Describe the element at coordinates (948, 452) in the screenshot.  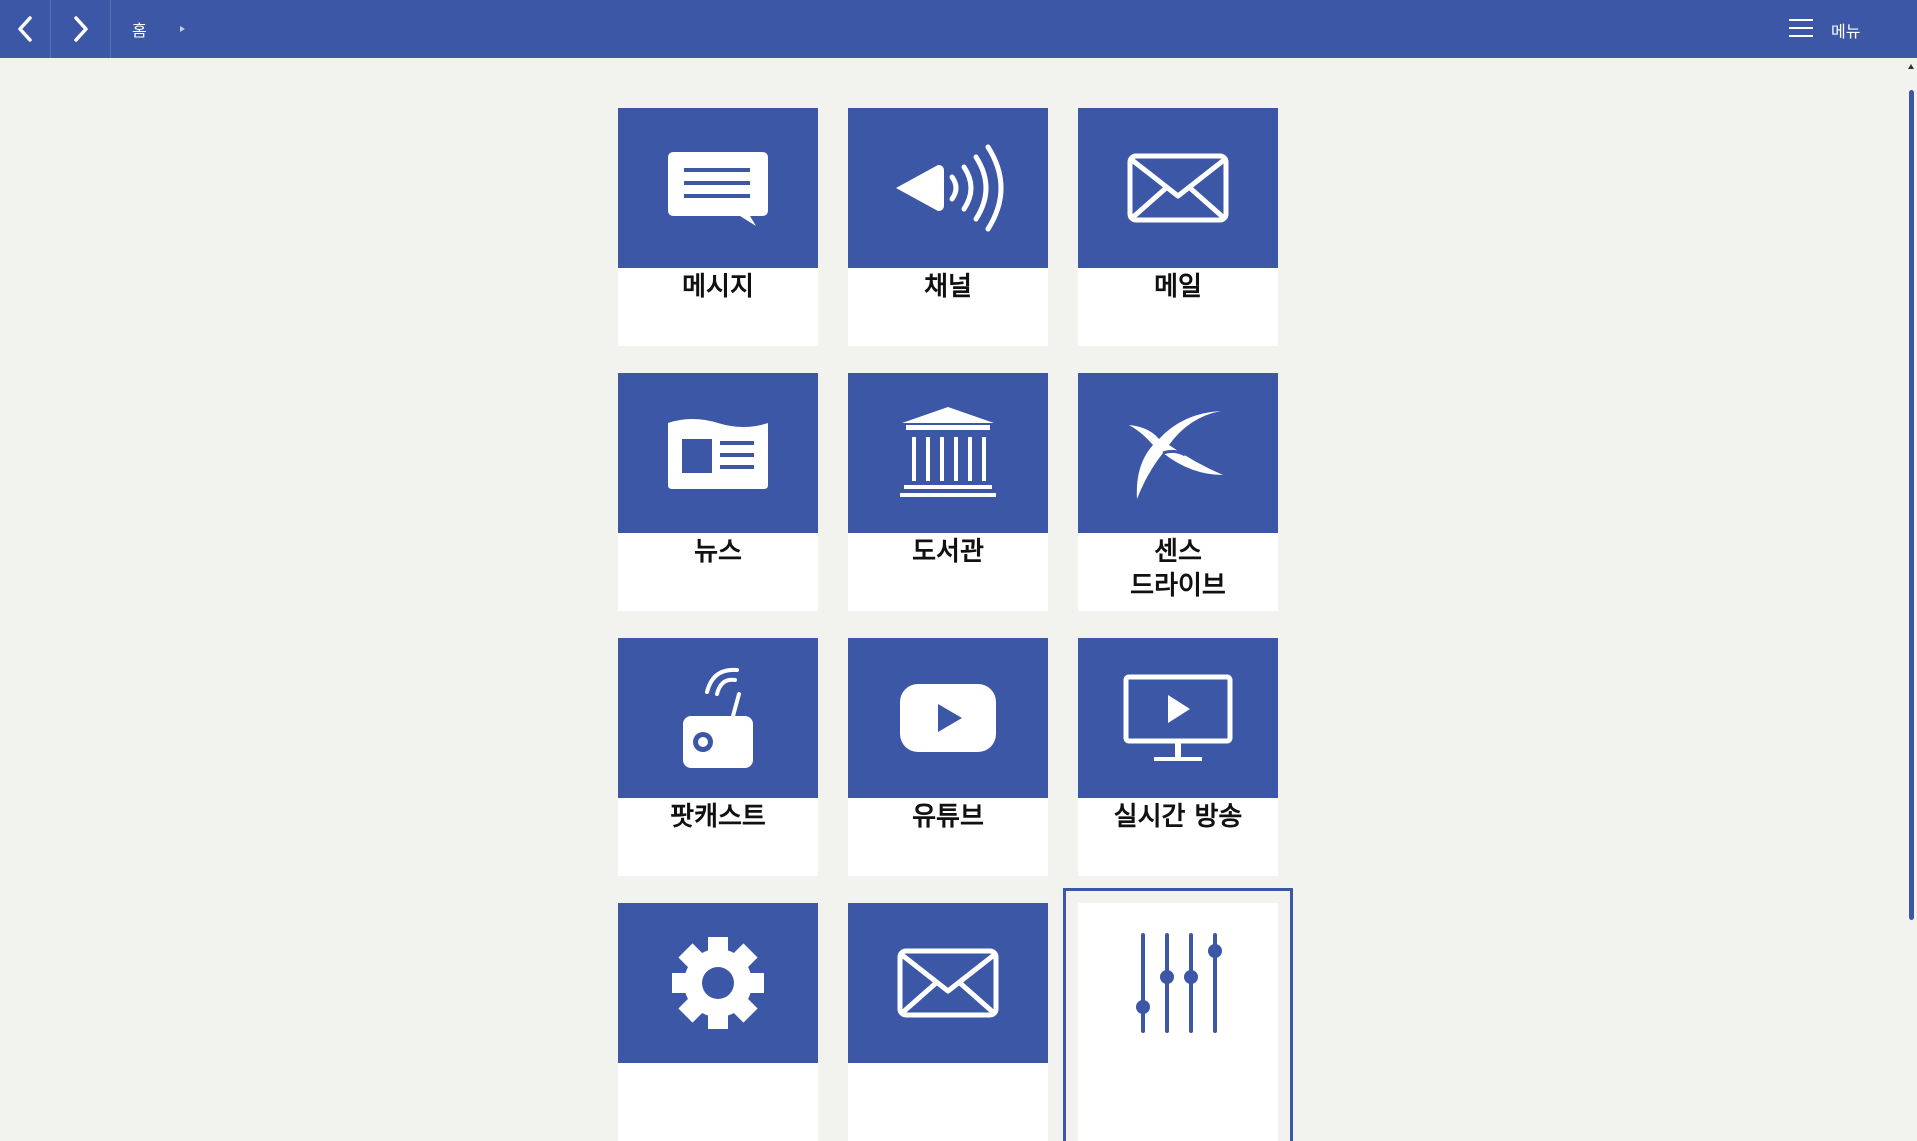
I see `library-building-icon` at that location.